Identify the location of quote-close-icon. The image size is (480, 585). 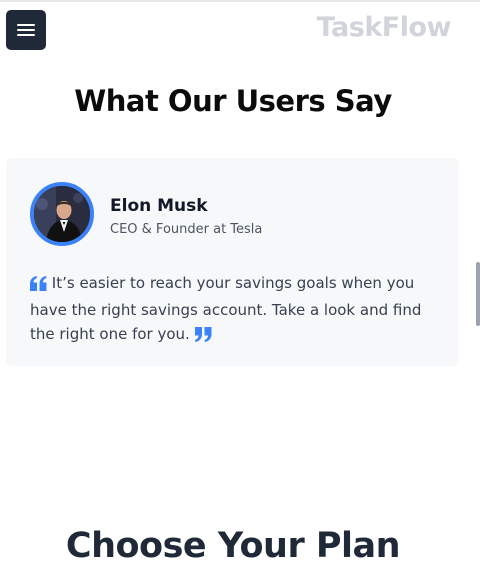
(203, 337).